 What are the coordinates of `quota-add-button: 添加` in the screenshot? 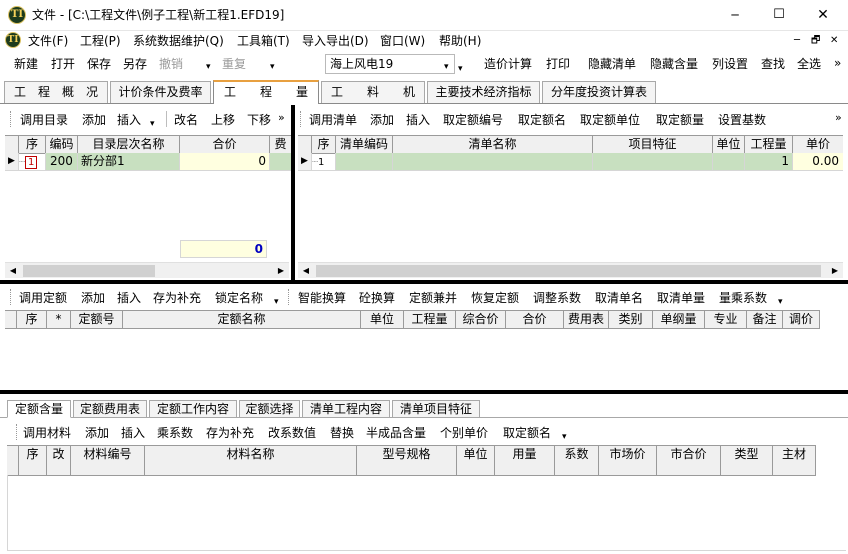 It's located at (93, 298).